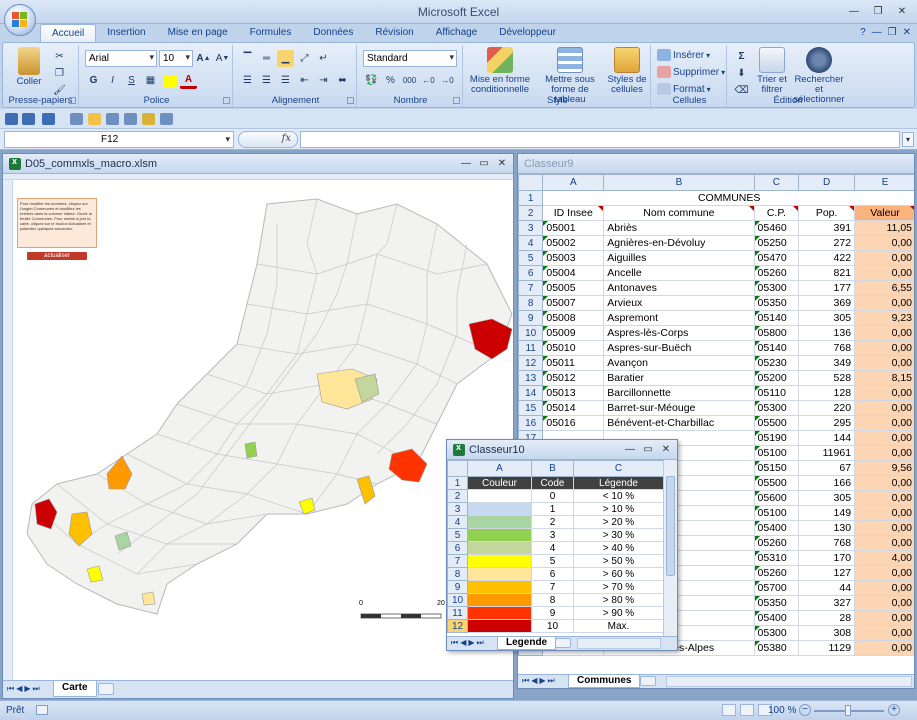  Describe the element at coordinates (827, 423) in the screenshot. I see `cell-population: 295` at that location.